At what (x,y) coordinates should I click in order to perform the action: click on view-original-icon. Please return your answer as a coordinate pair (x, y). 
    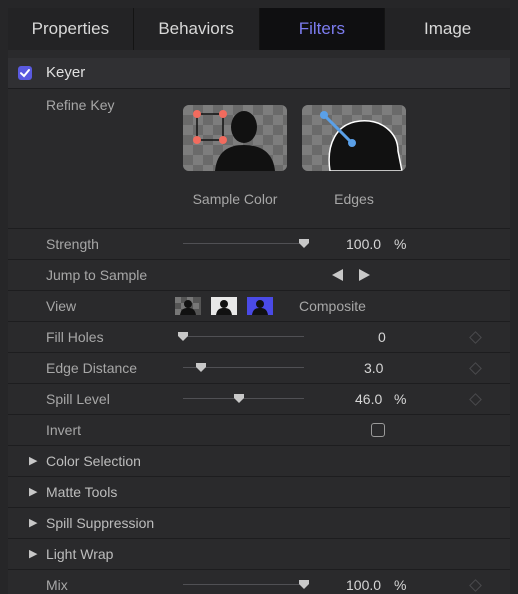
    Looking at the image, I should click on (224, 306).